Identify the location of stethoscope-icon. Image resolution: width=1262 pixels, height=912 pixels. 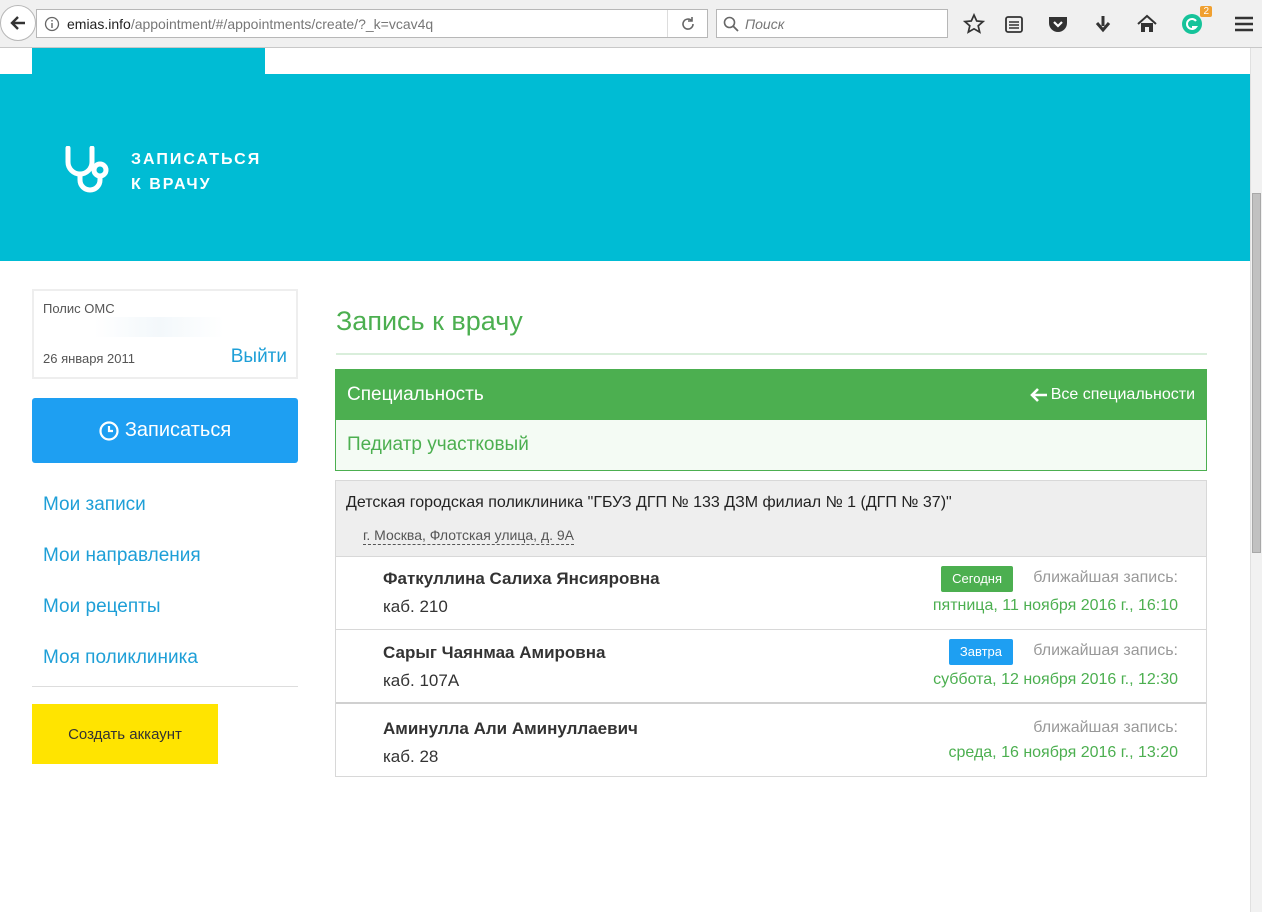
(87, 169).